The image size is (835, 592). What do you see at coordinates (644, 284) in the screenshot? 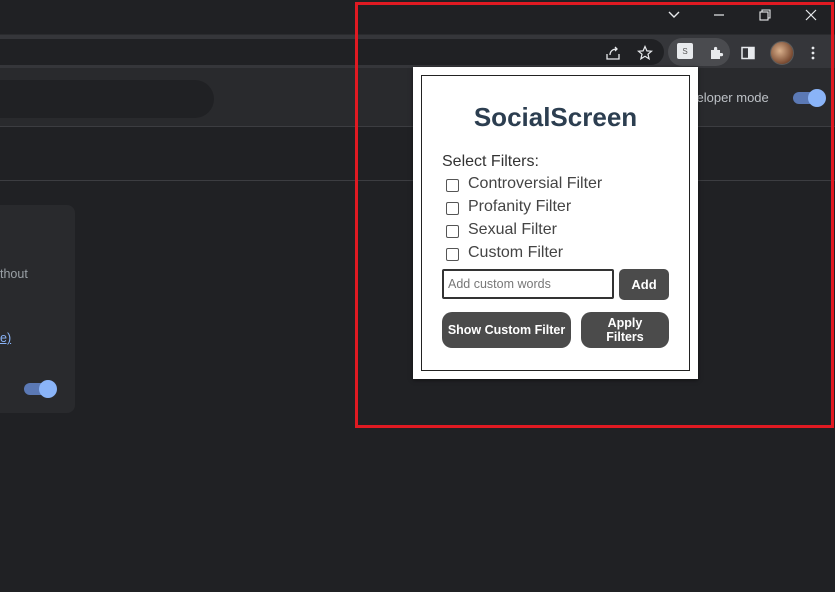
I see `add-button: Add` at bounding box center [644, 284].